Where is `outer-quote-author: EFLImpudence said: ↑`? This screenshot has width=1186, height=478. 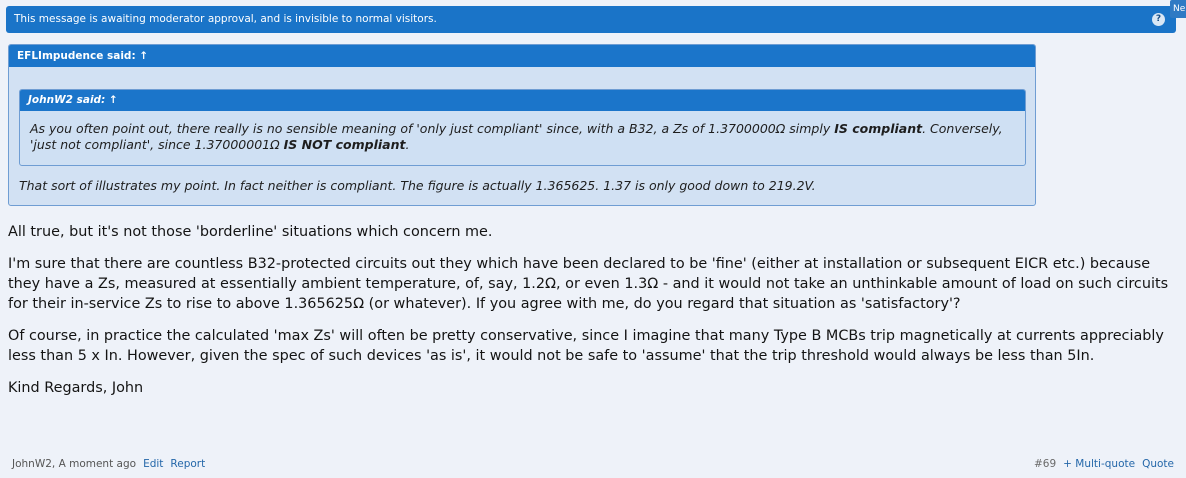 outer-quote-author: EFLImpudence said: ↑ is located at coordinates (522, 56).